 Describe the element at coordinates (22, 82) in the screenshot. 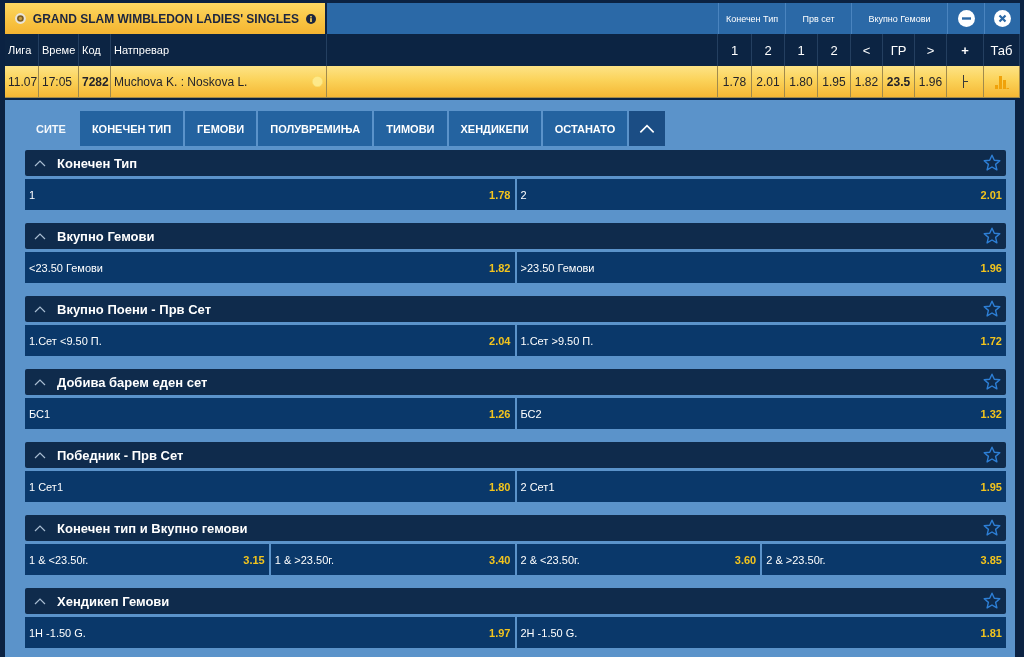

I see `table-cell: 11.07` at that location.